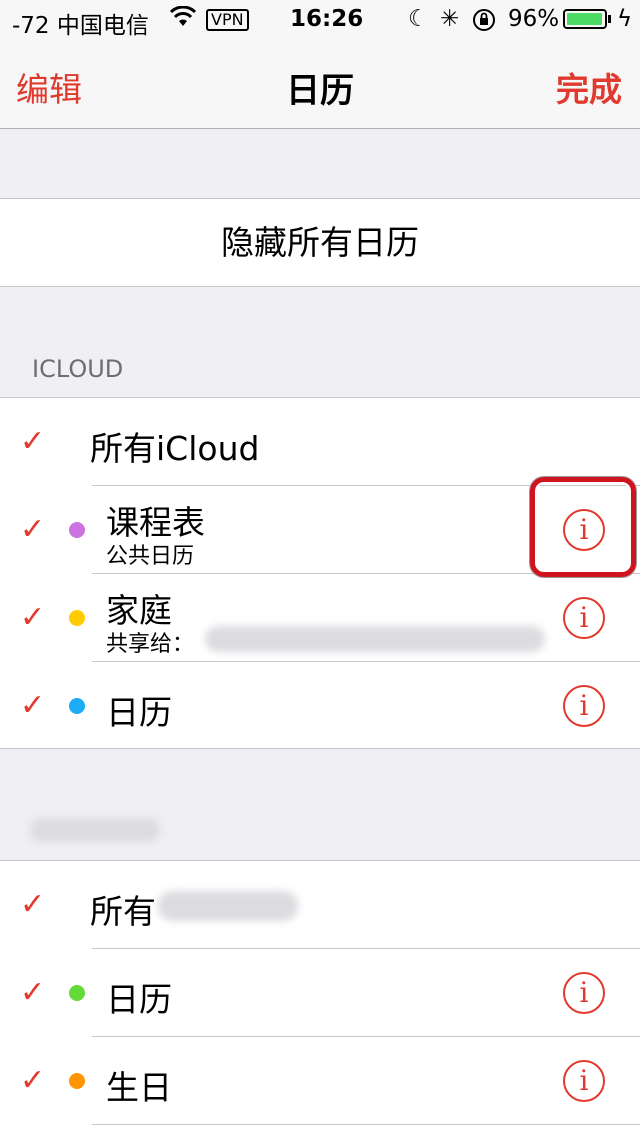  Describe the element at coordinates (139, 610) in the screenshot. I see `calendar-title: 家庭` at that location.